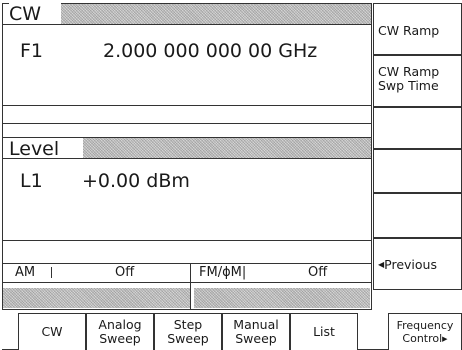  What do you see at coordinates (216, 14) in the screenshot?
I see `cw-header-bar` at bounding box center [216, 14].